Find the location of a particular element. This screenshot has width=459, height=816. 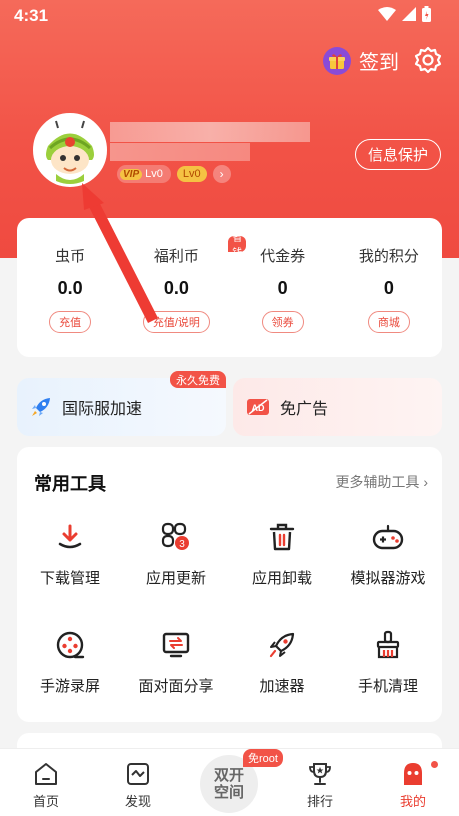

wallet-item-points: 我的积分 0 商城 is located at coordinates (389, 287).